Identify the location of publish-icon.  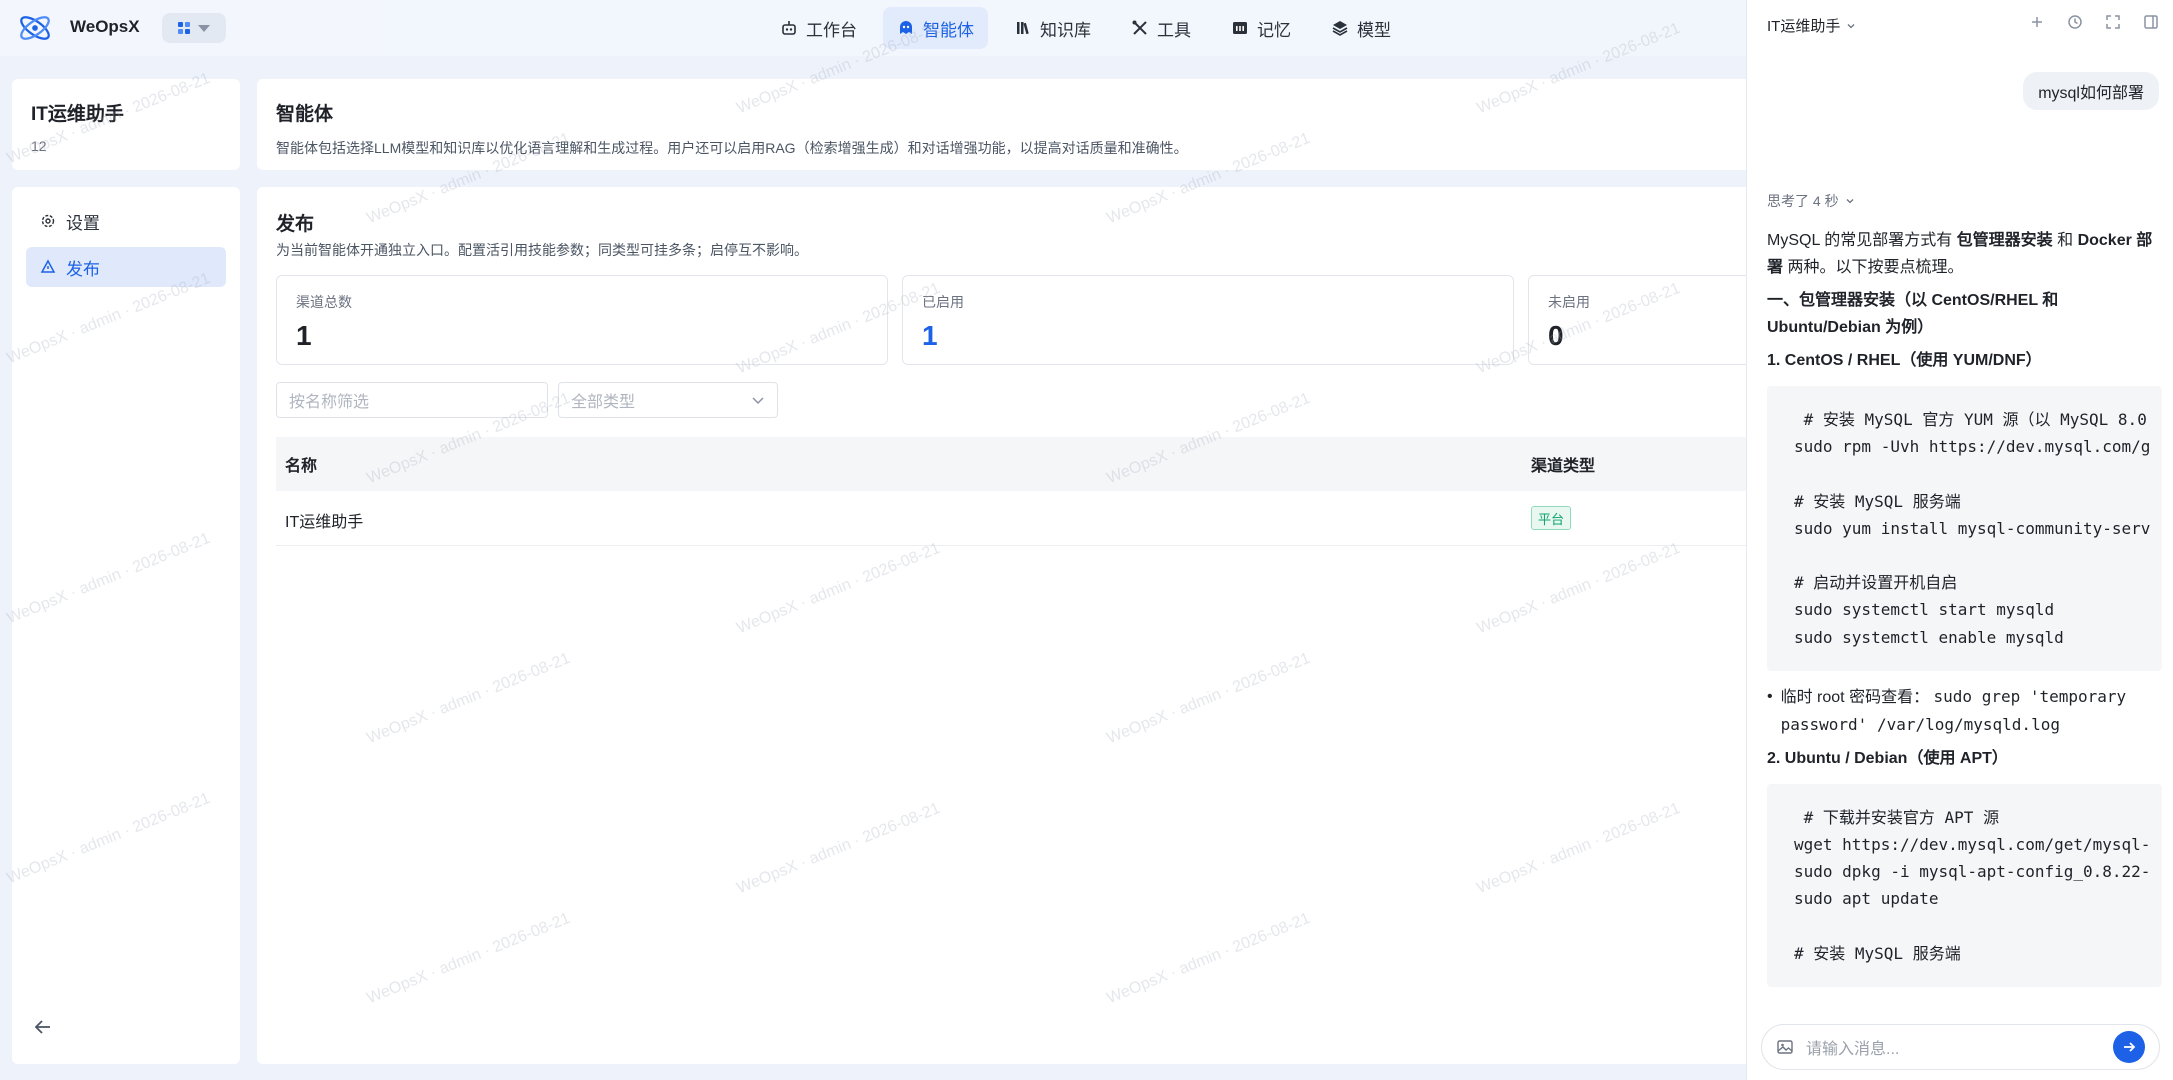
(48, 266).